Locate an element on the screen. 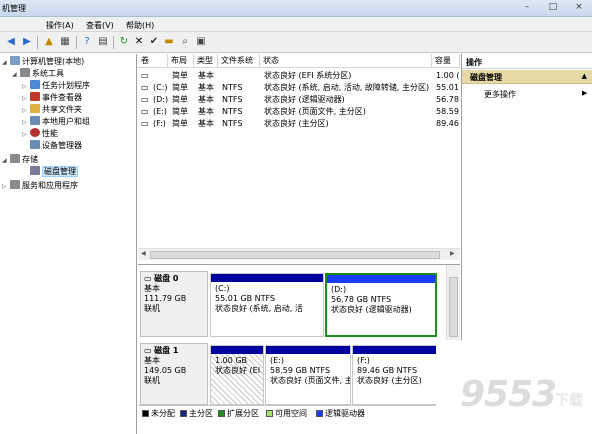  tree-item-services: ▷ 服务和应用程序 is located at coordinates (40, 186).